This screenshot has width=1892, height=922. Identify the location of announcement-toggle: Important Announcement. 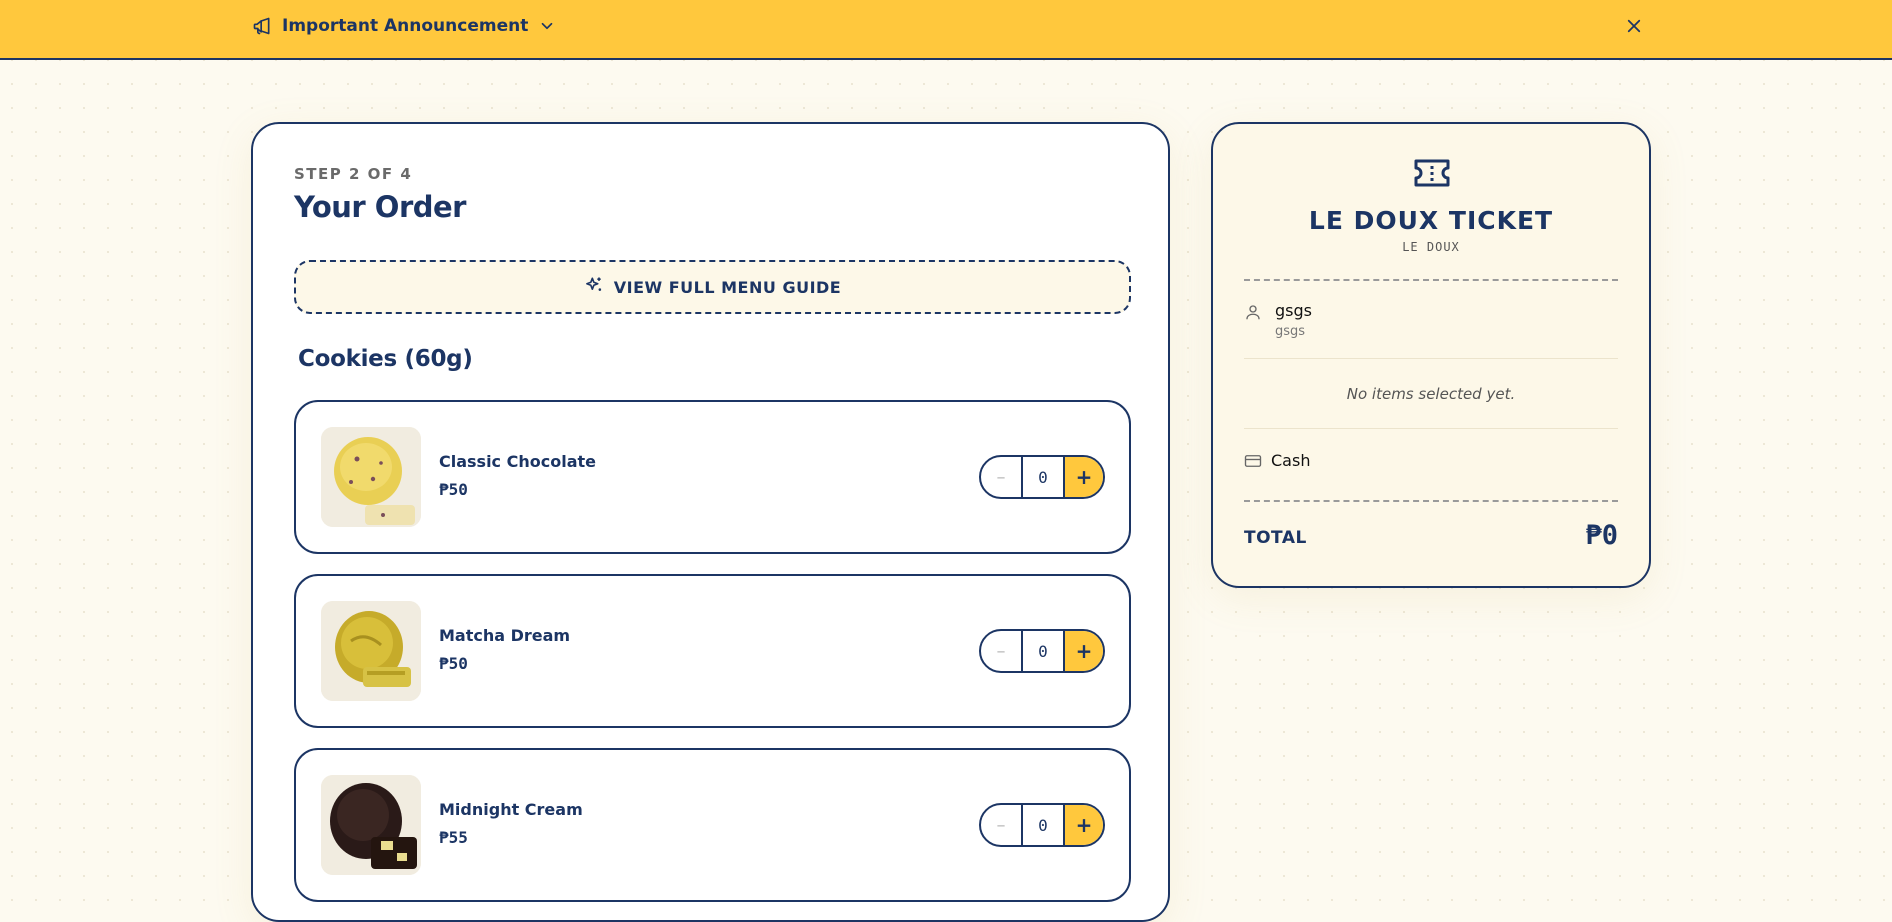
(404, 26).